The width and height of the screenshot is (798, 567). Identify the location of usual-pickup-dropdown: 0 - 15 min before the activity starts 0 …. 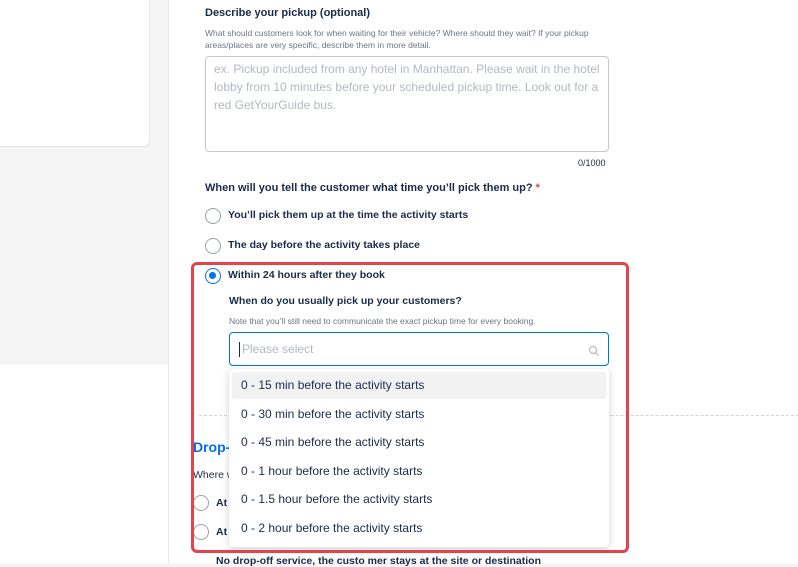
(419, 458).